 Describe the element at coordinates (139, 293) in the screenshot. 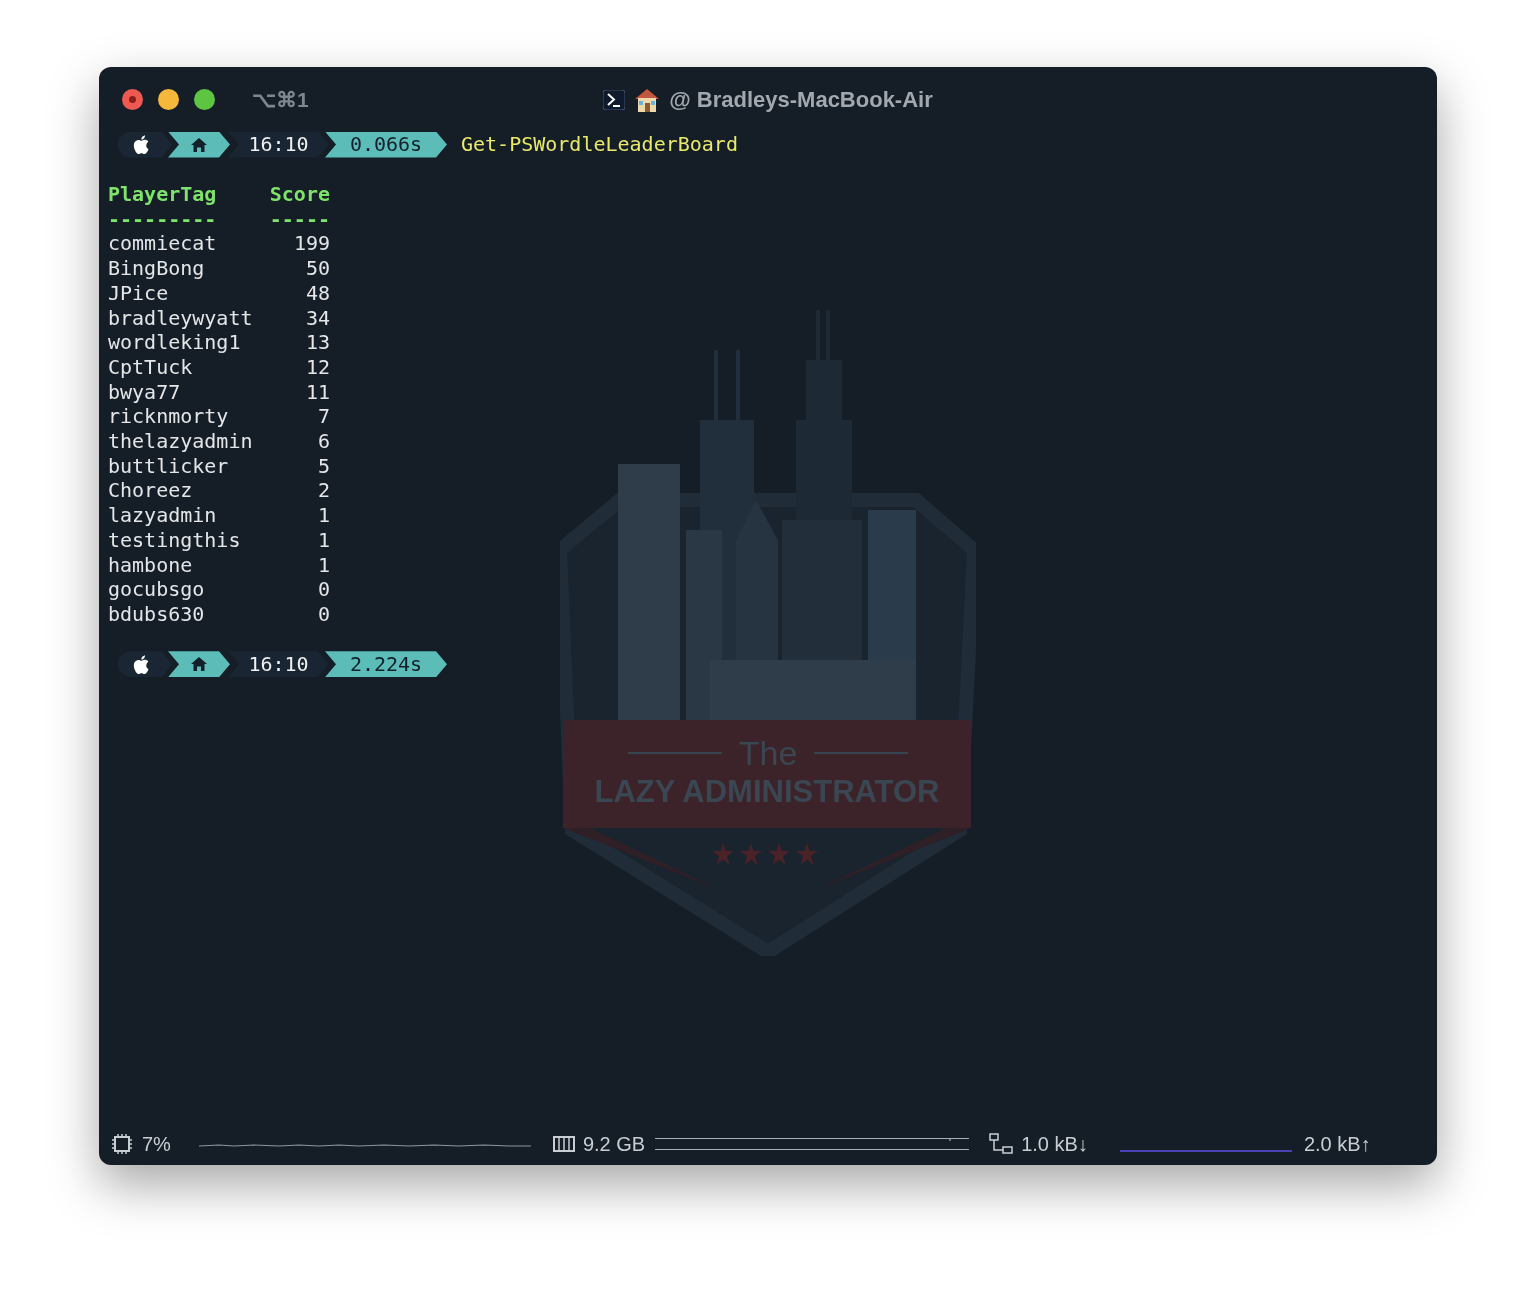

I see `player-tag-cell-text: JPice` at that location.